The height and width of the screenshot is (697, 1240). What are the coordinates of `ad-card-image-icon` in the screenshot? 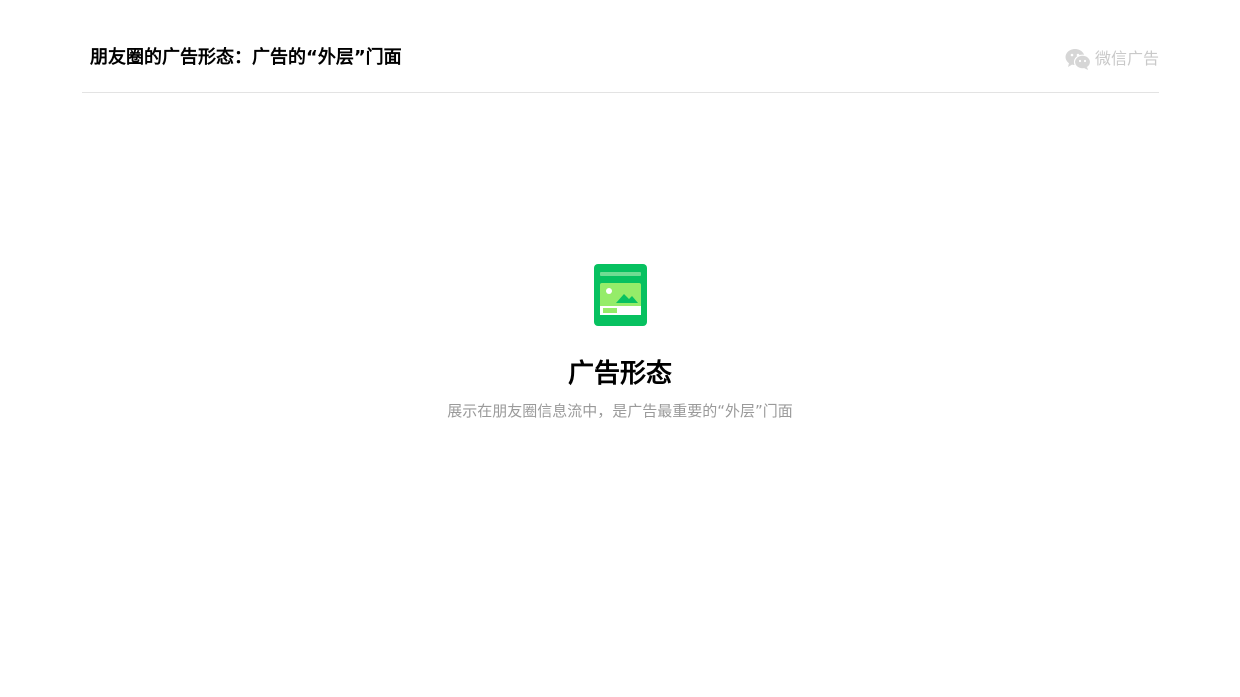 It's located at (620, 295).